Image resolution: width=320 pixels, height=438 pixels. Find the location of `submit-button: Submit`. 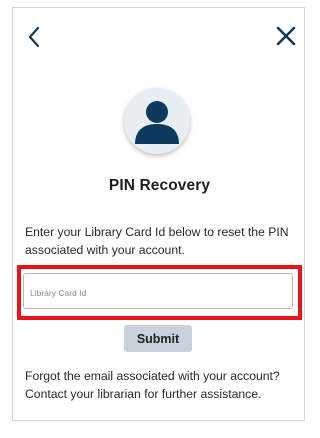

submit-button: Submit is located at coordinates (158, 338).